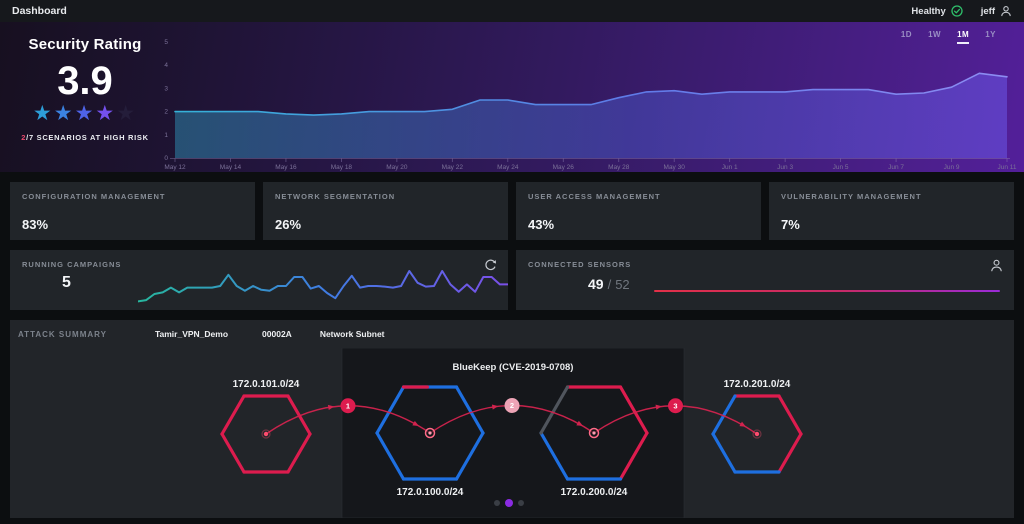 The height and width of the screenshot is (524, 1024). I want to click on sensors-count: 49 / 52, so click(609, 284).